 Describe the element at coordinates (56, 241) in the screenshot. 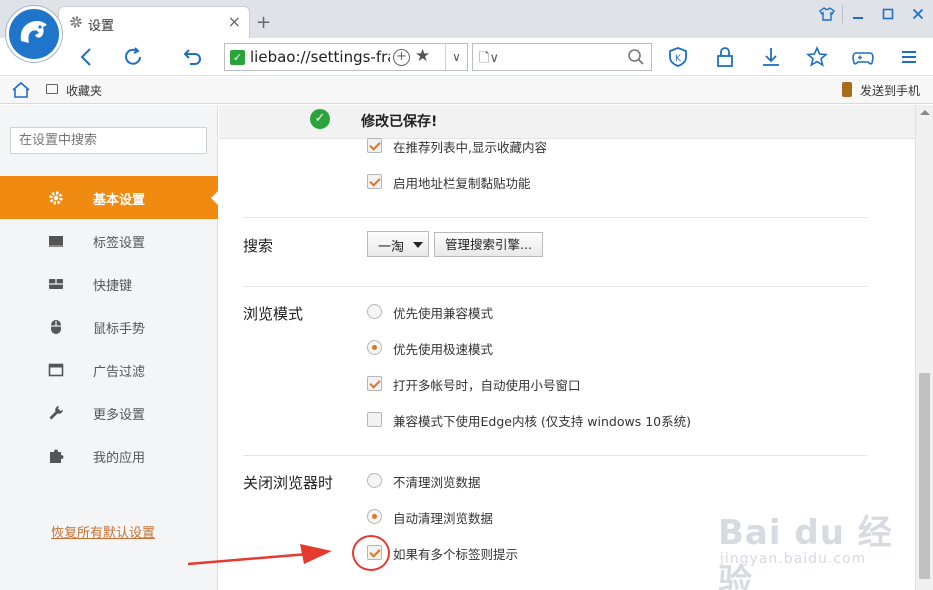

I see `tab-icon` at that location.